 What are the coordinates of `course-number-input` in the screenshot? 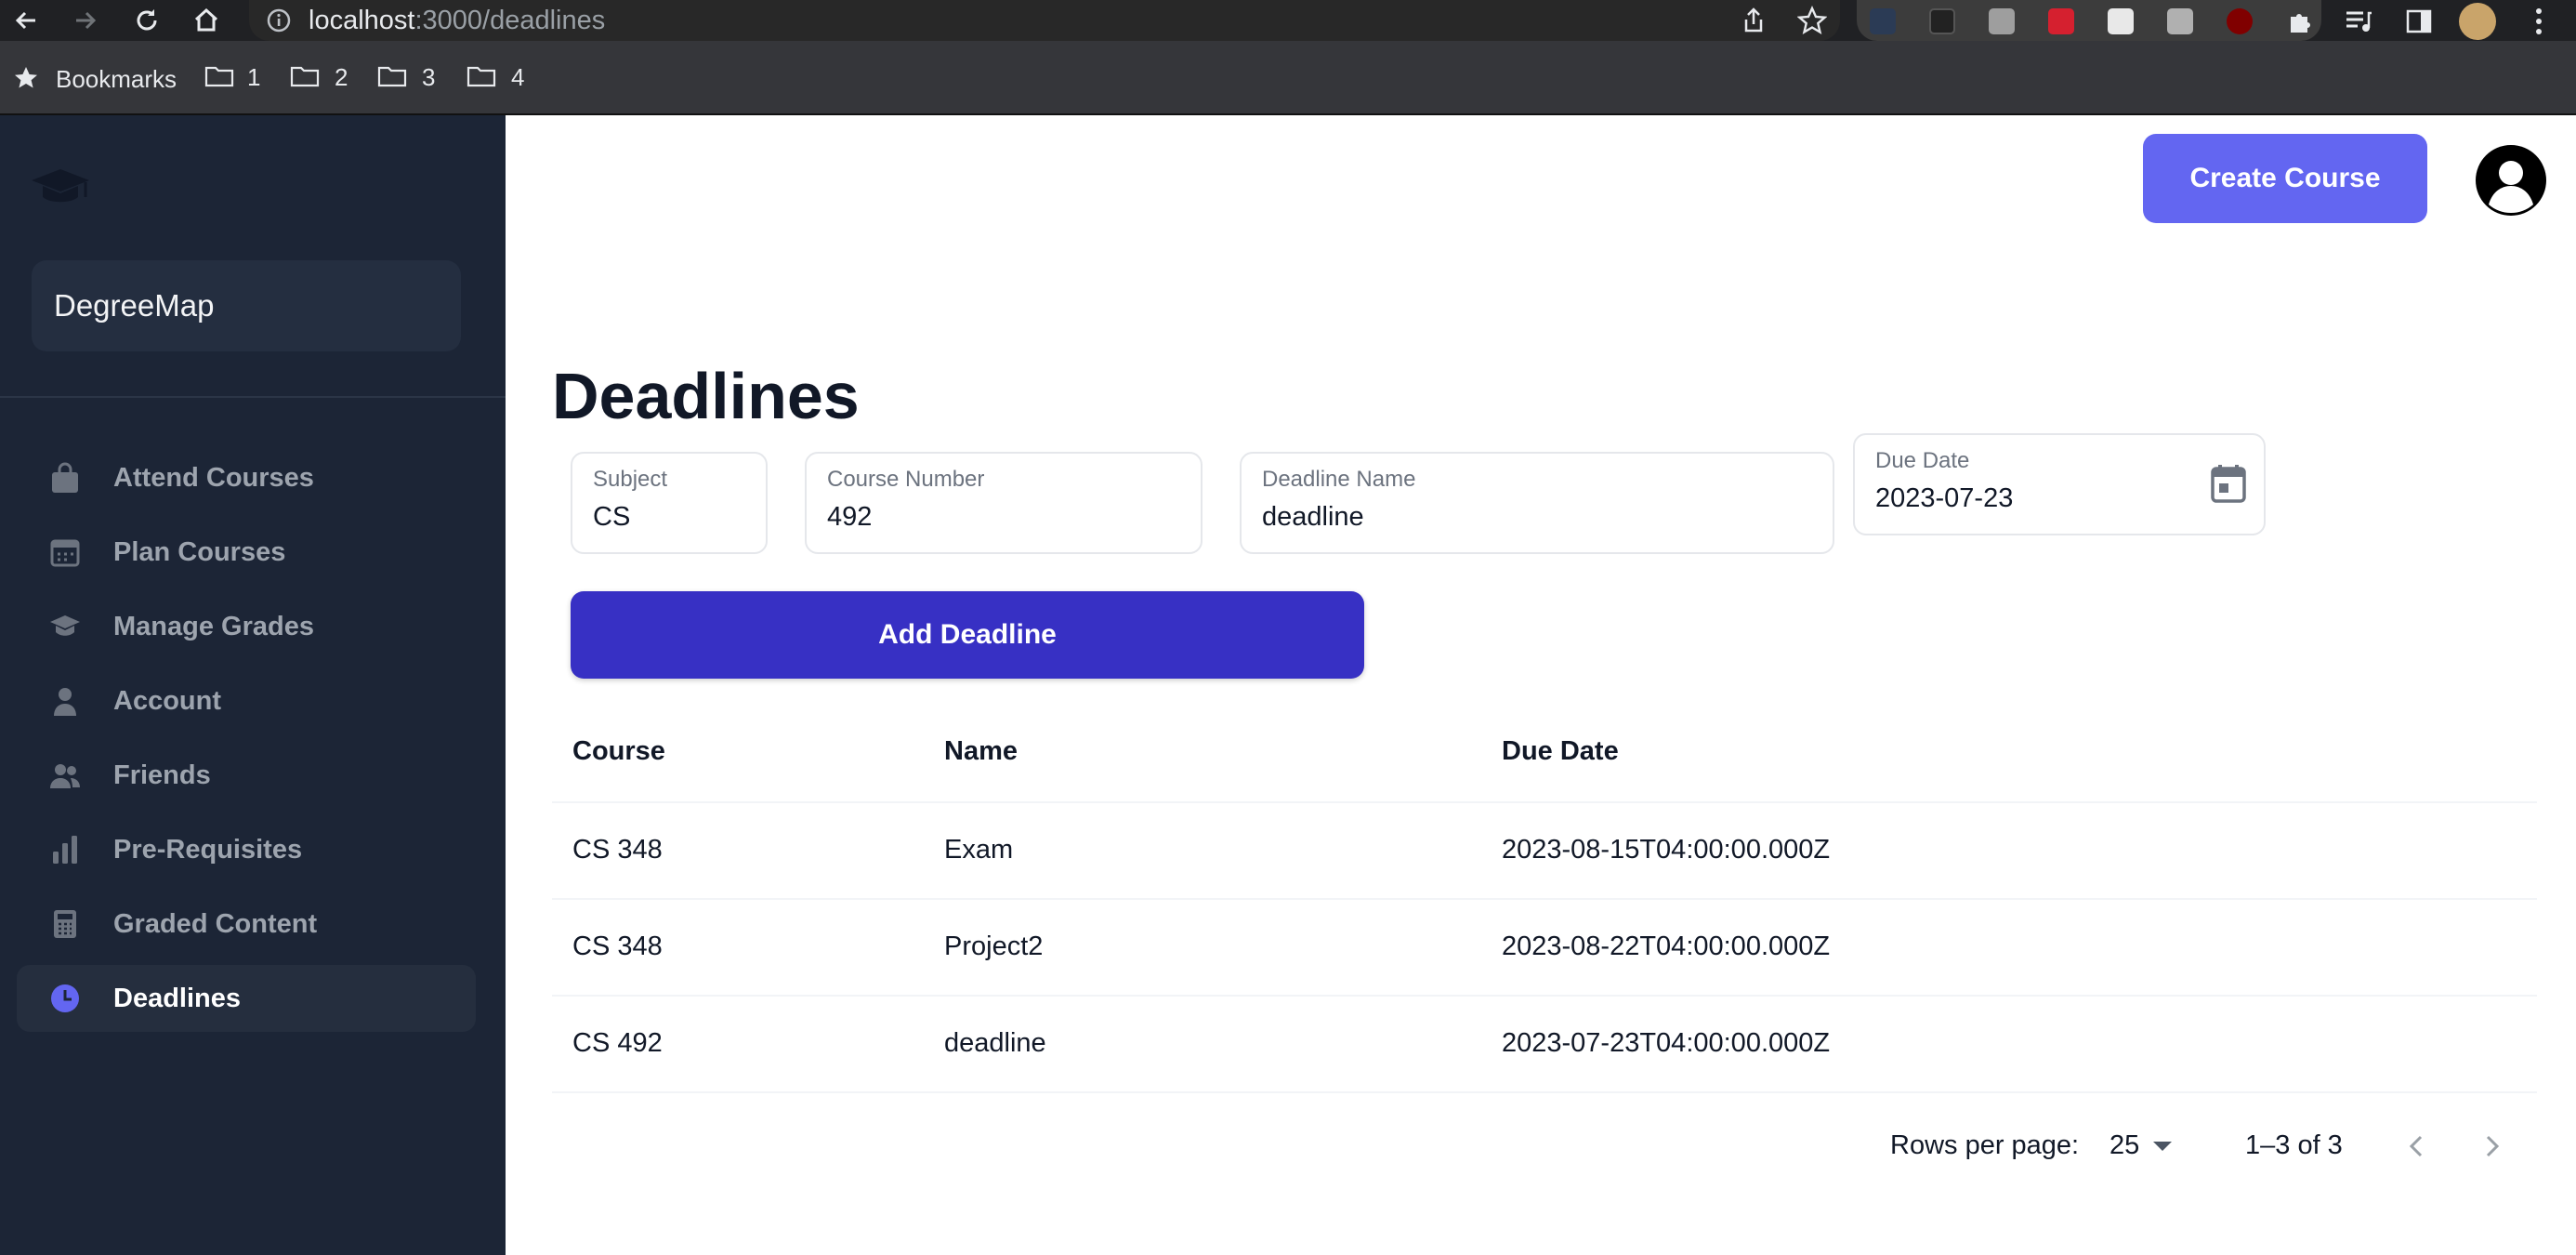 It's located at (1003, 517).